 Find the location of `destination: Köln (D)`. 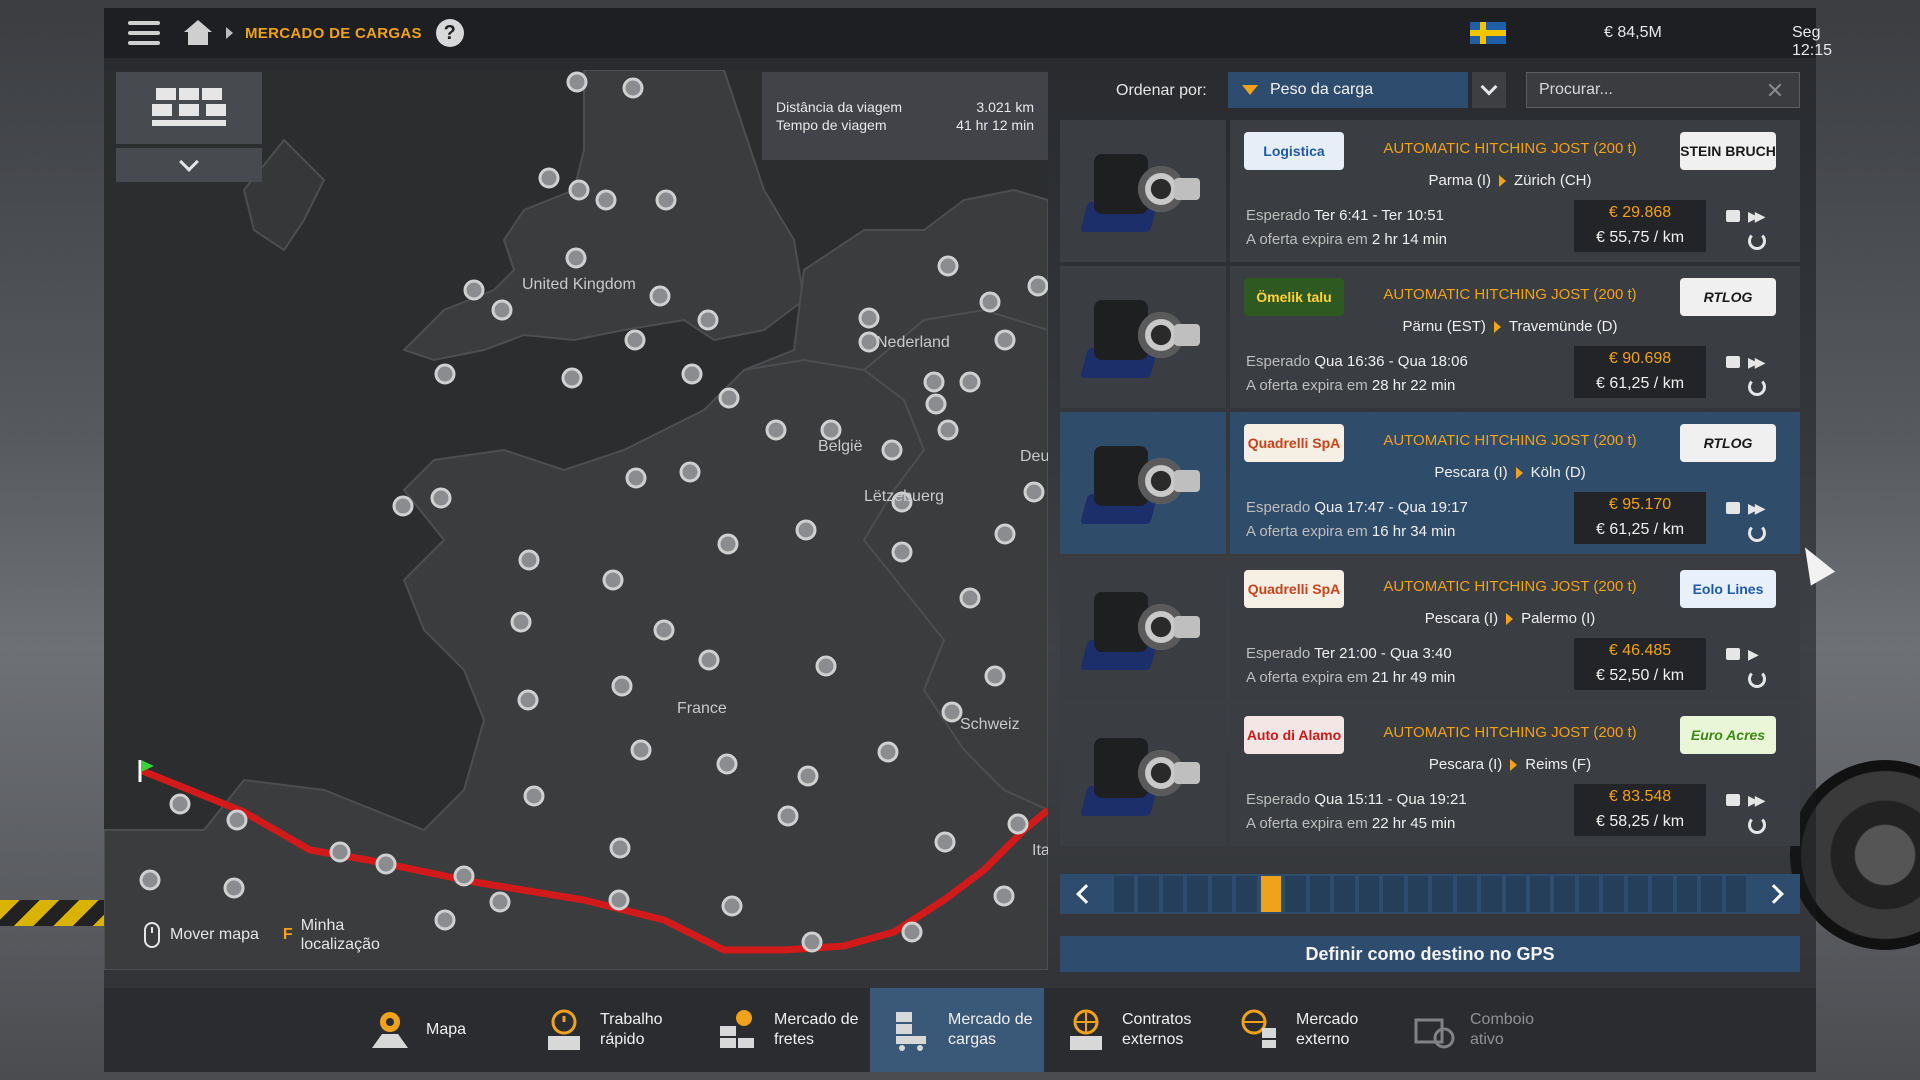

destination: Köln (D) is located at coordinates (1558, 472).